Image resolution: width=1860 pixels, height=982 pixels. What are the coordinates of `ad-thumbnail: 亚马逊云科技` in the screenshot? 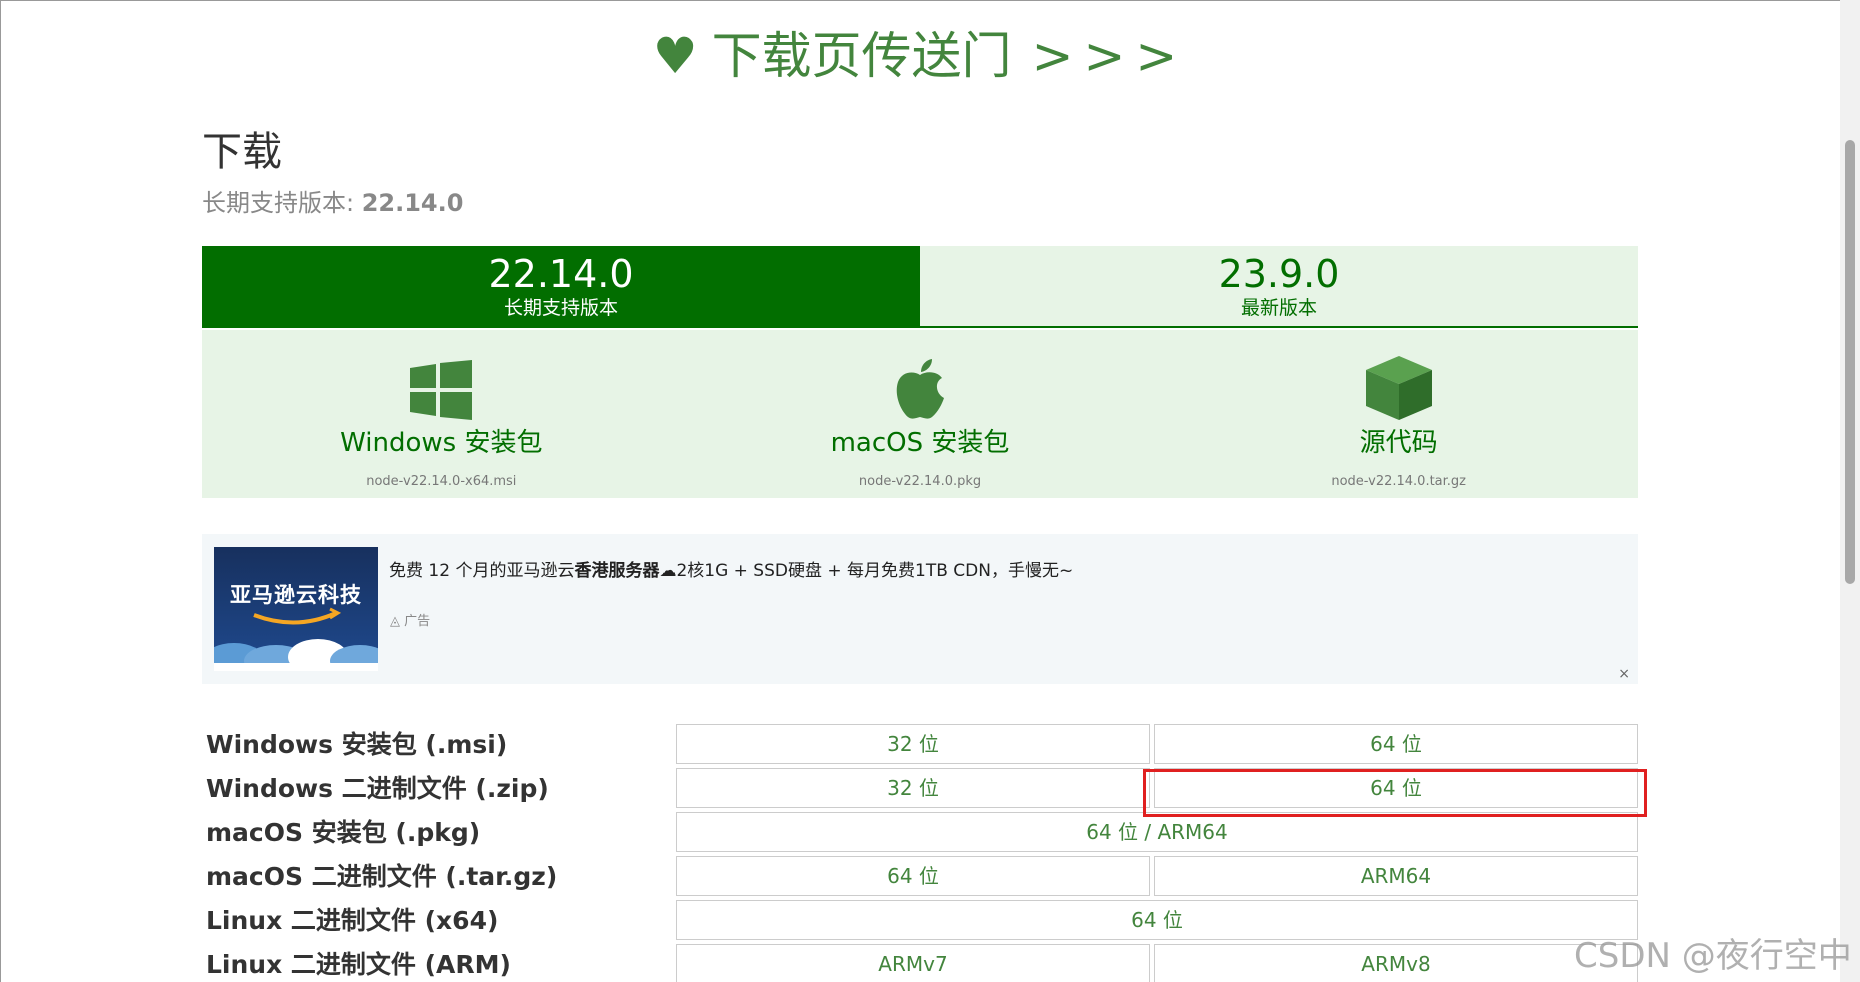 It's located at (296, 609).